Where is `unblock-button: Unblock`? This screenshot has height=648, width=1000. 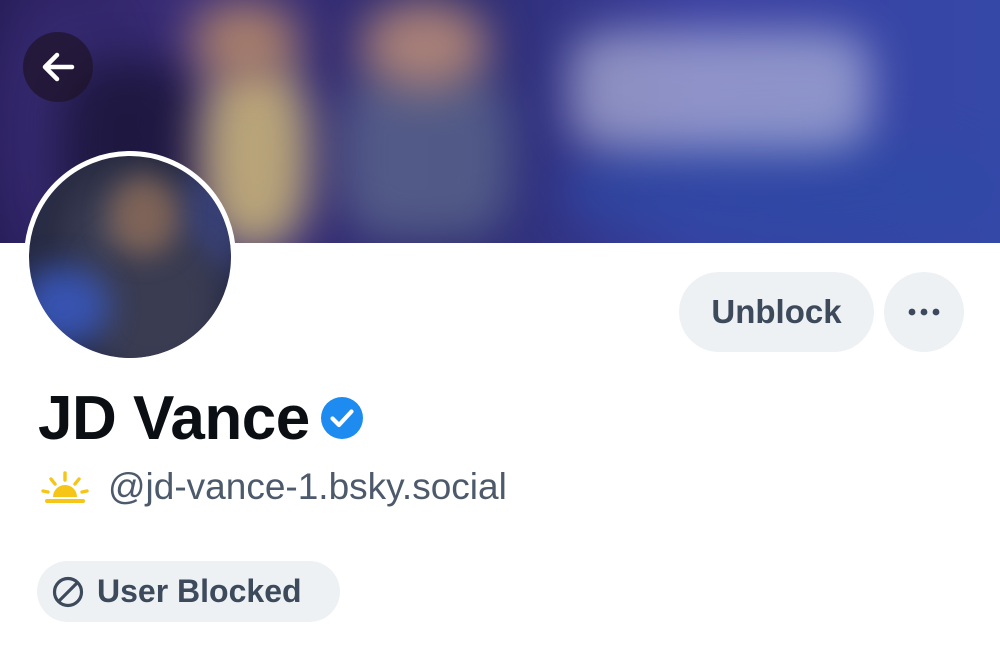
unblock-button: Unblock is located at coordinates (776, 312).